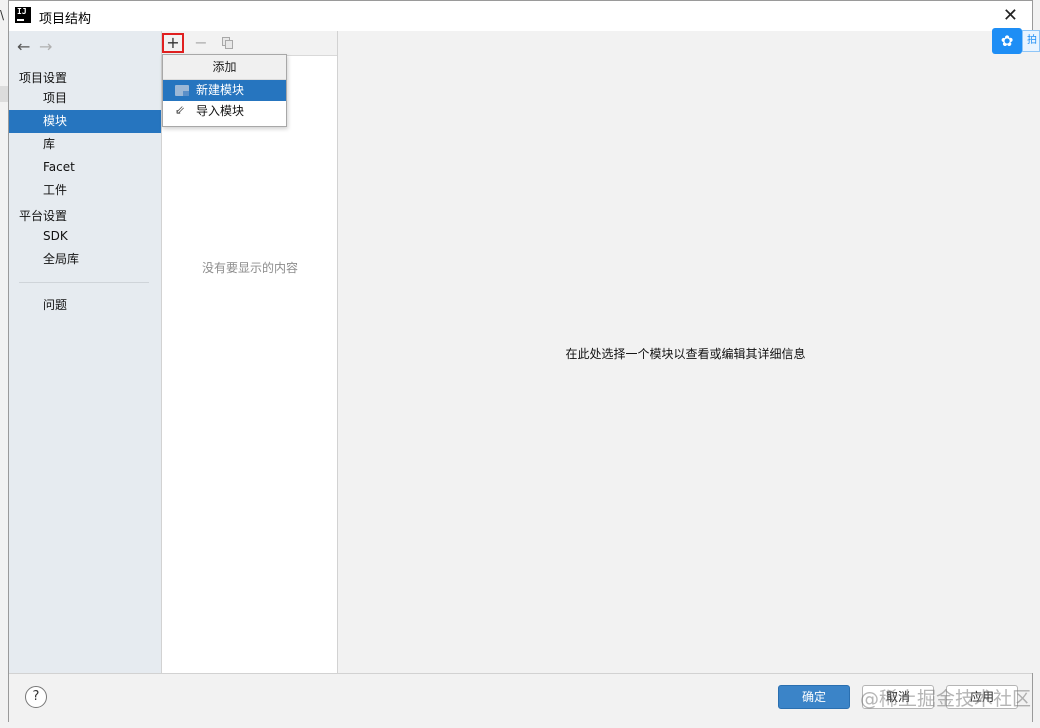 This screenshot has height=728, width=1040. I want to click on app-icon: IJ, so click(23, 15).